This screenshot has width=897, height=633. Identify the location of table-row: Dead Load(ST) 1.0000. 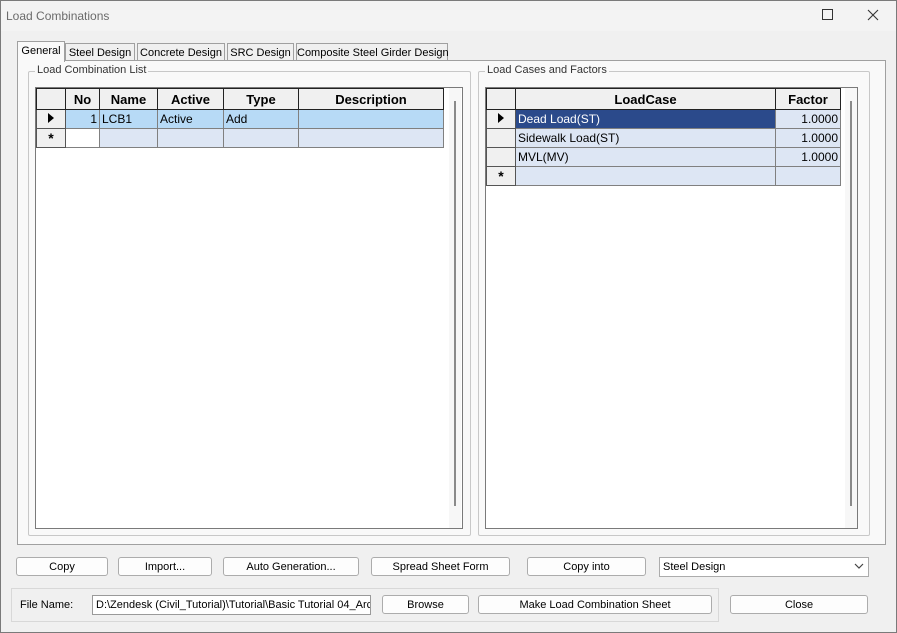
(663, 119).